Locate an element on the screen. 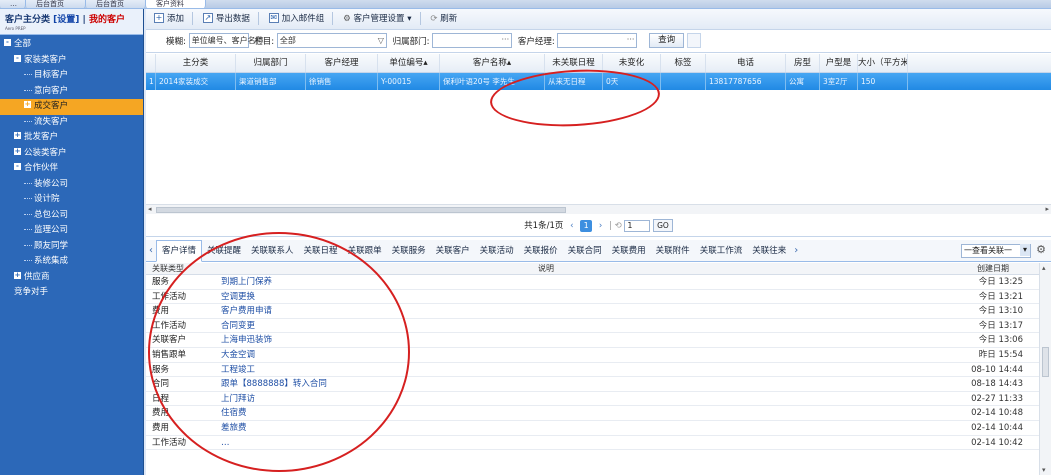  column-header: 电话 is located at coordinates (746, 63).